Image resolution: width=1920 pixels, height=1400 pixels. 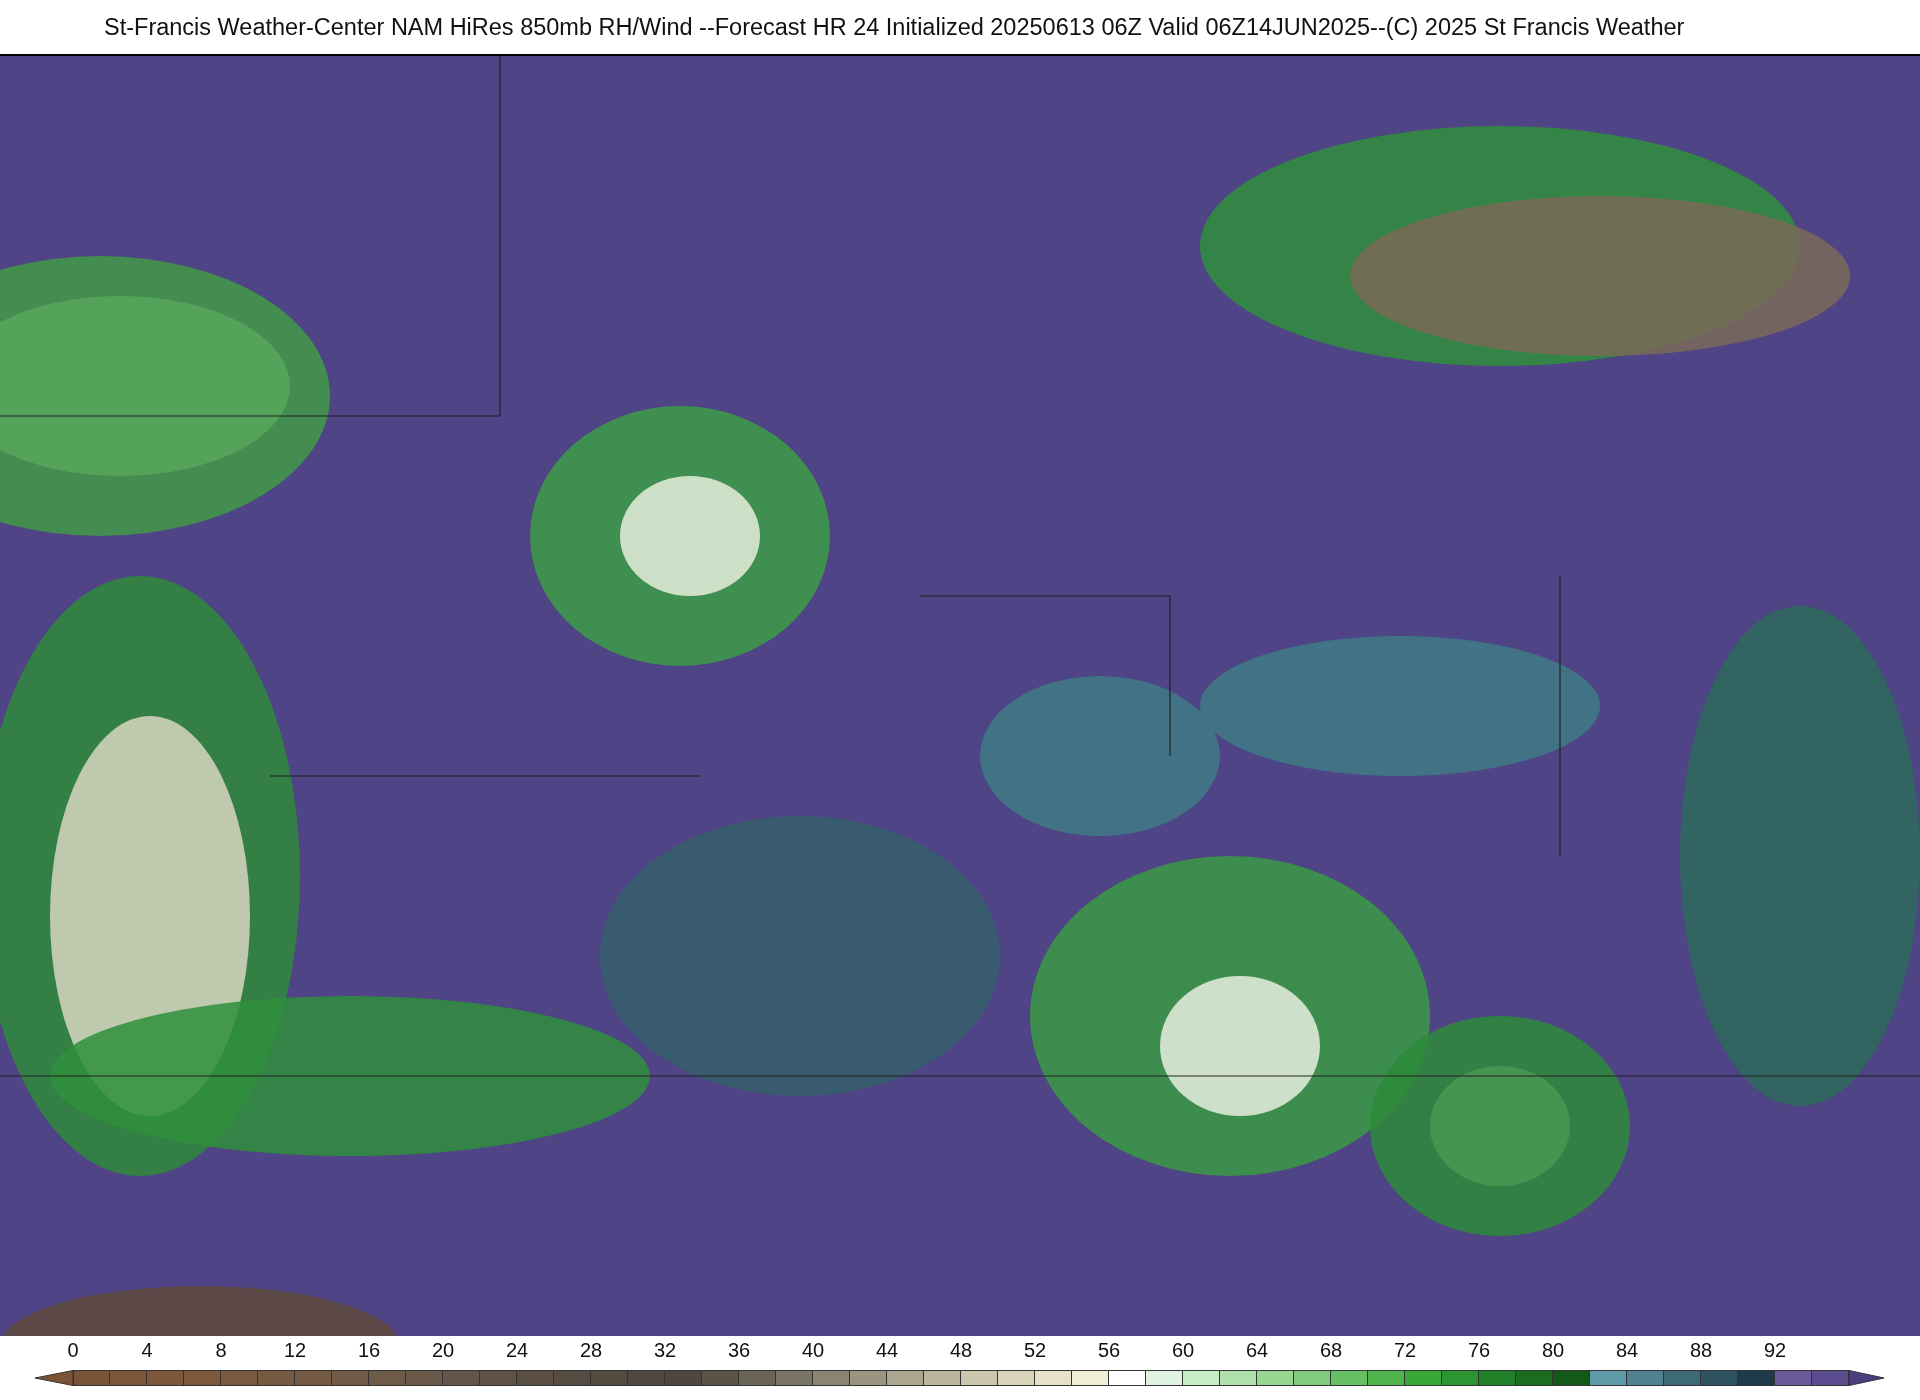 I want to click on map-title: St-Francis Weather-Center NAM HiRes 850mb RH/Wind --Forecast HR 24 Initialized 20250613 06Z Valid 06Z14JUN2025--(C) 2025 St Francis Weather, so click(x=894, y=27).